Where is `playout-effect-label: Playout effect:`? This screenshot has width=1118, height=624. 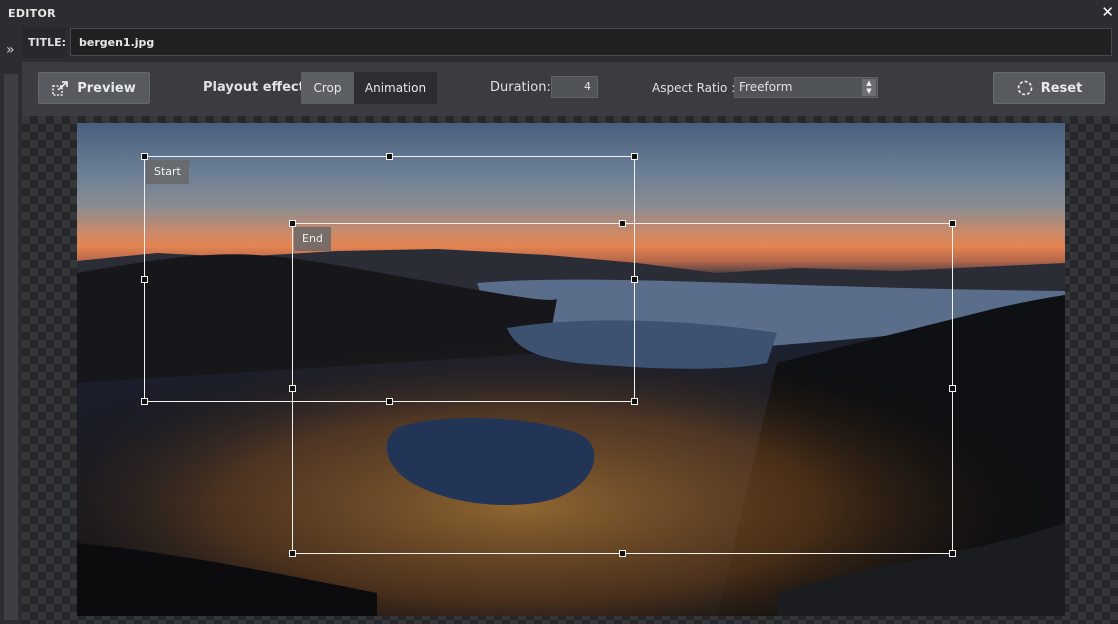 playout-effect-label: Playout effect: is located at coordinates (257, 87).